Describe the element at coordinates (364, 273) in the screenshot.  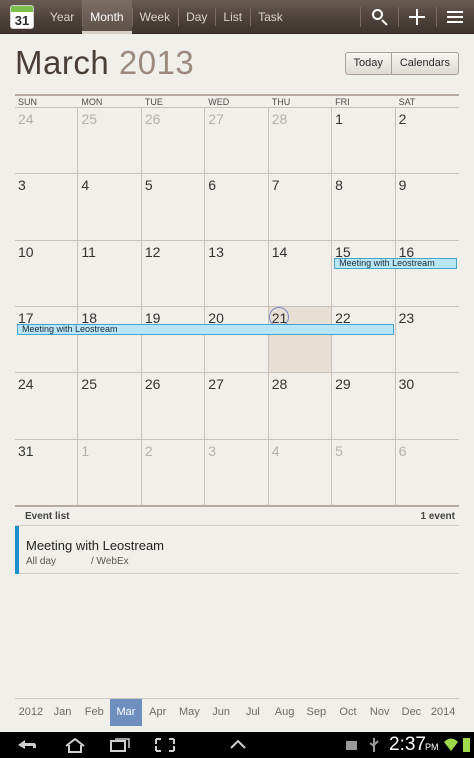
I see `day-cell: 15` at that location.